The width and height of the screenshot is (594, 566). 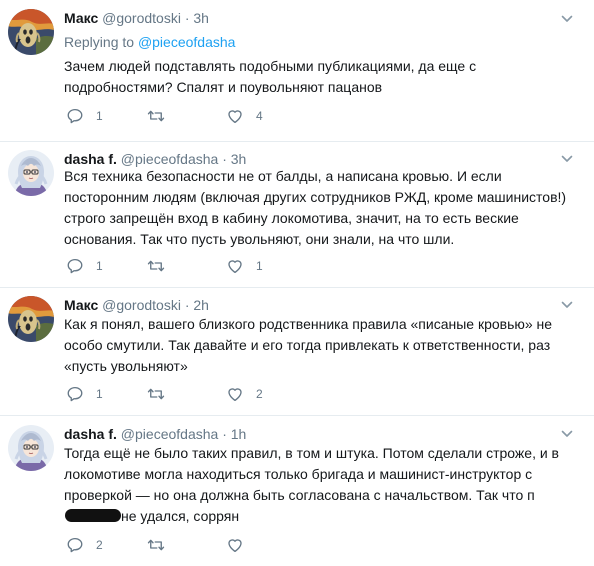 I want to click on like-button: 2, so click(x=244, y=394).